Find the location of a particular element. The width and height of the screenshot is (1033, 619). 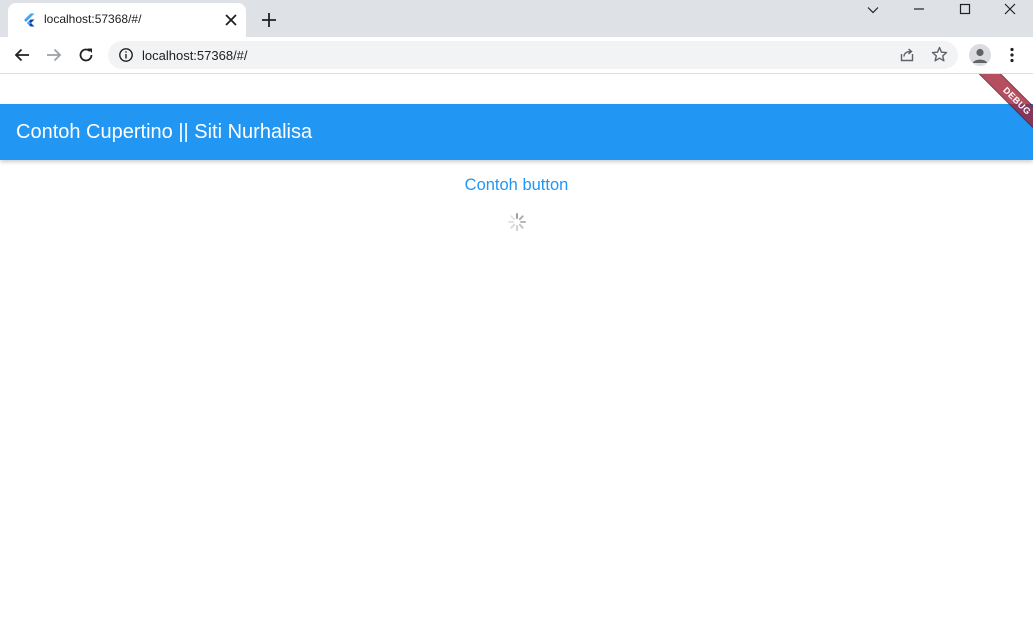

avatar-icon is located at coordinates (980, 55).